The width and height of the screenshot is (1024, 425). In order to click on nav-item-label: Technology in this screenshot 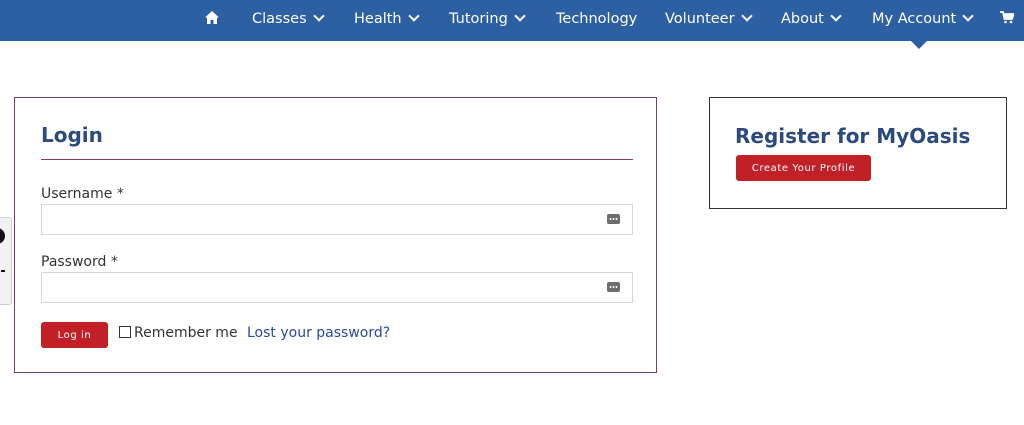, I will do `click(597, 19)`.